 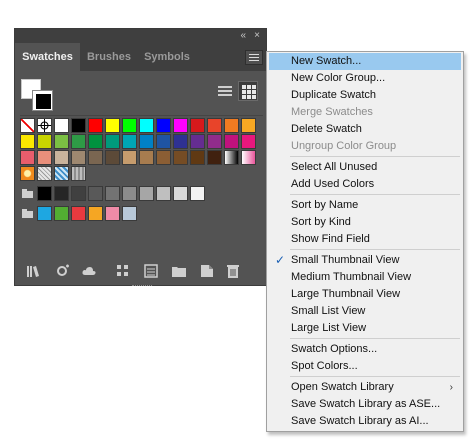 I want to click on large-thumbnail-view-item: Large Thumbnail View, so click(x=365, y=294).